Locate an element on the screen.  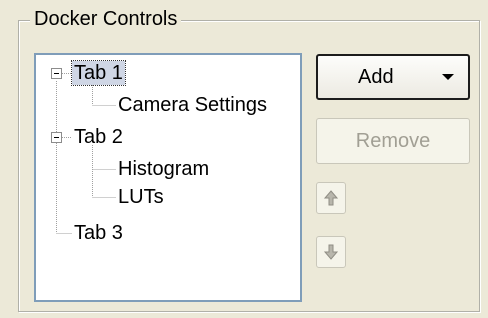
move-down-button is located at coordinates (331, 252).